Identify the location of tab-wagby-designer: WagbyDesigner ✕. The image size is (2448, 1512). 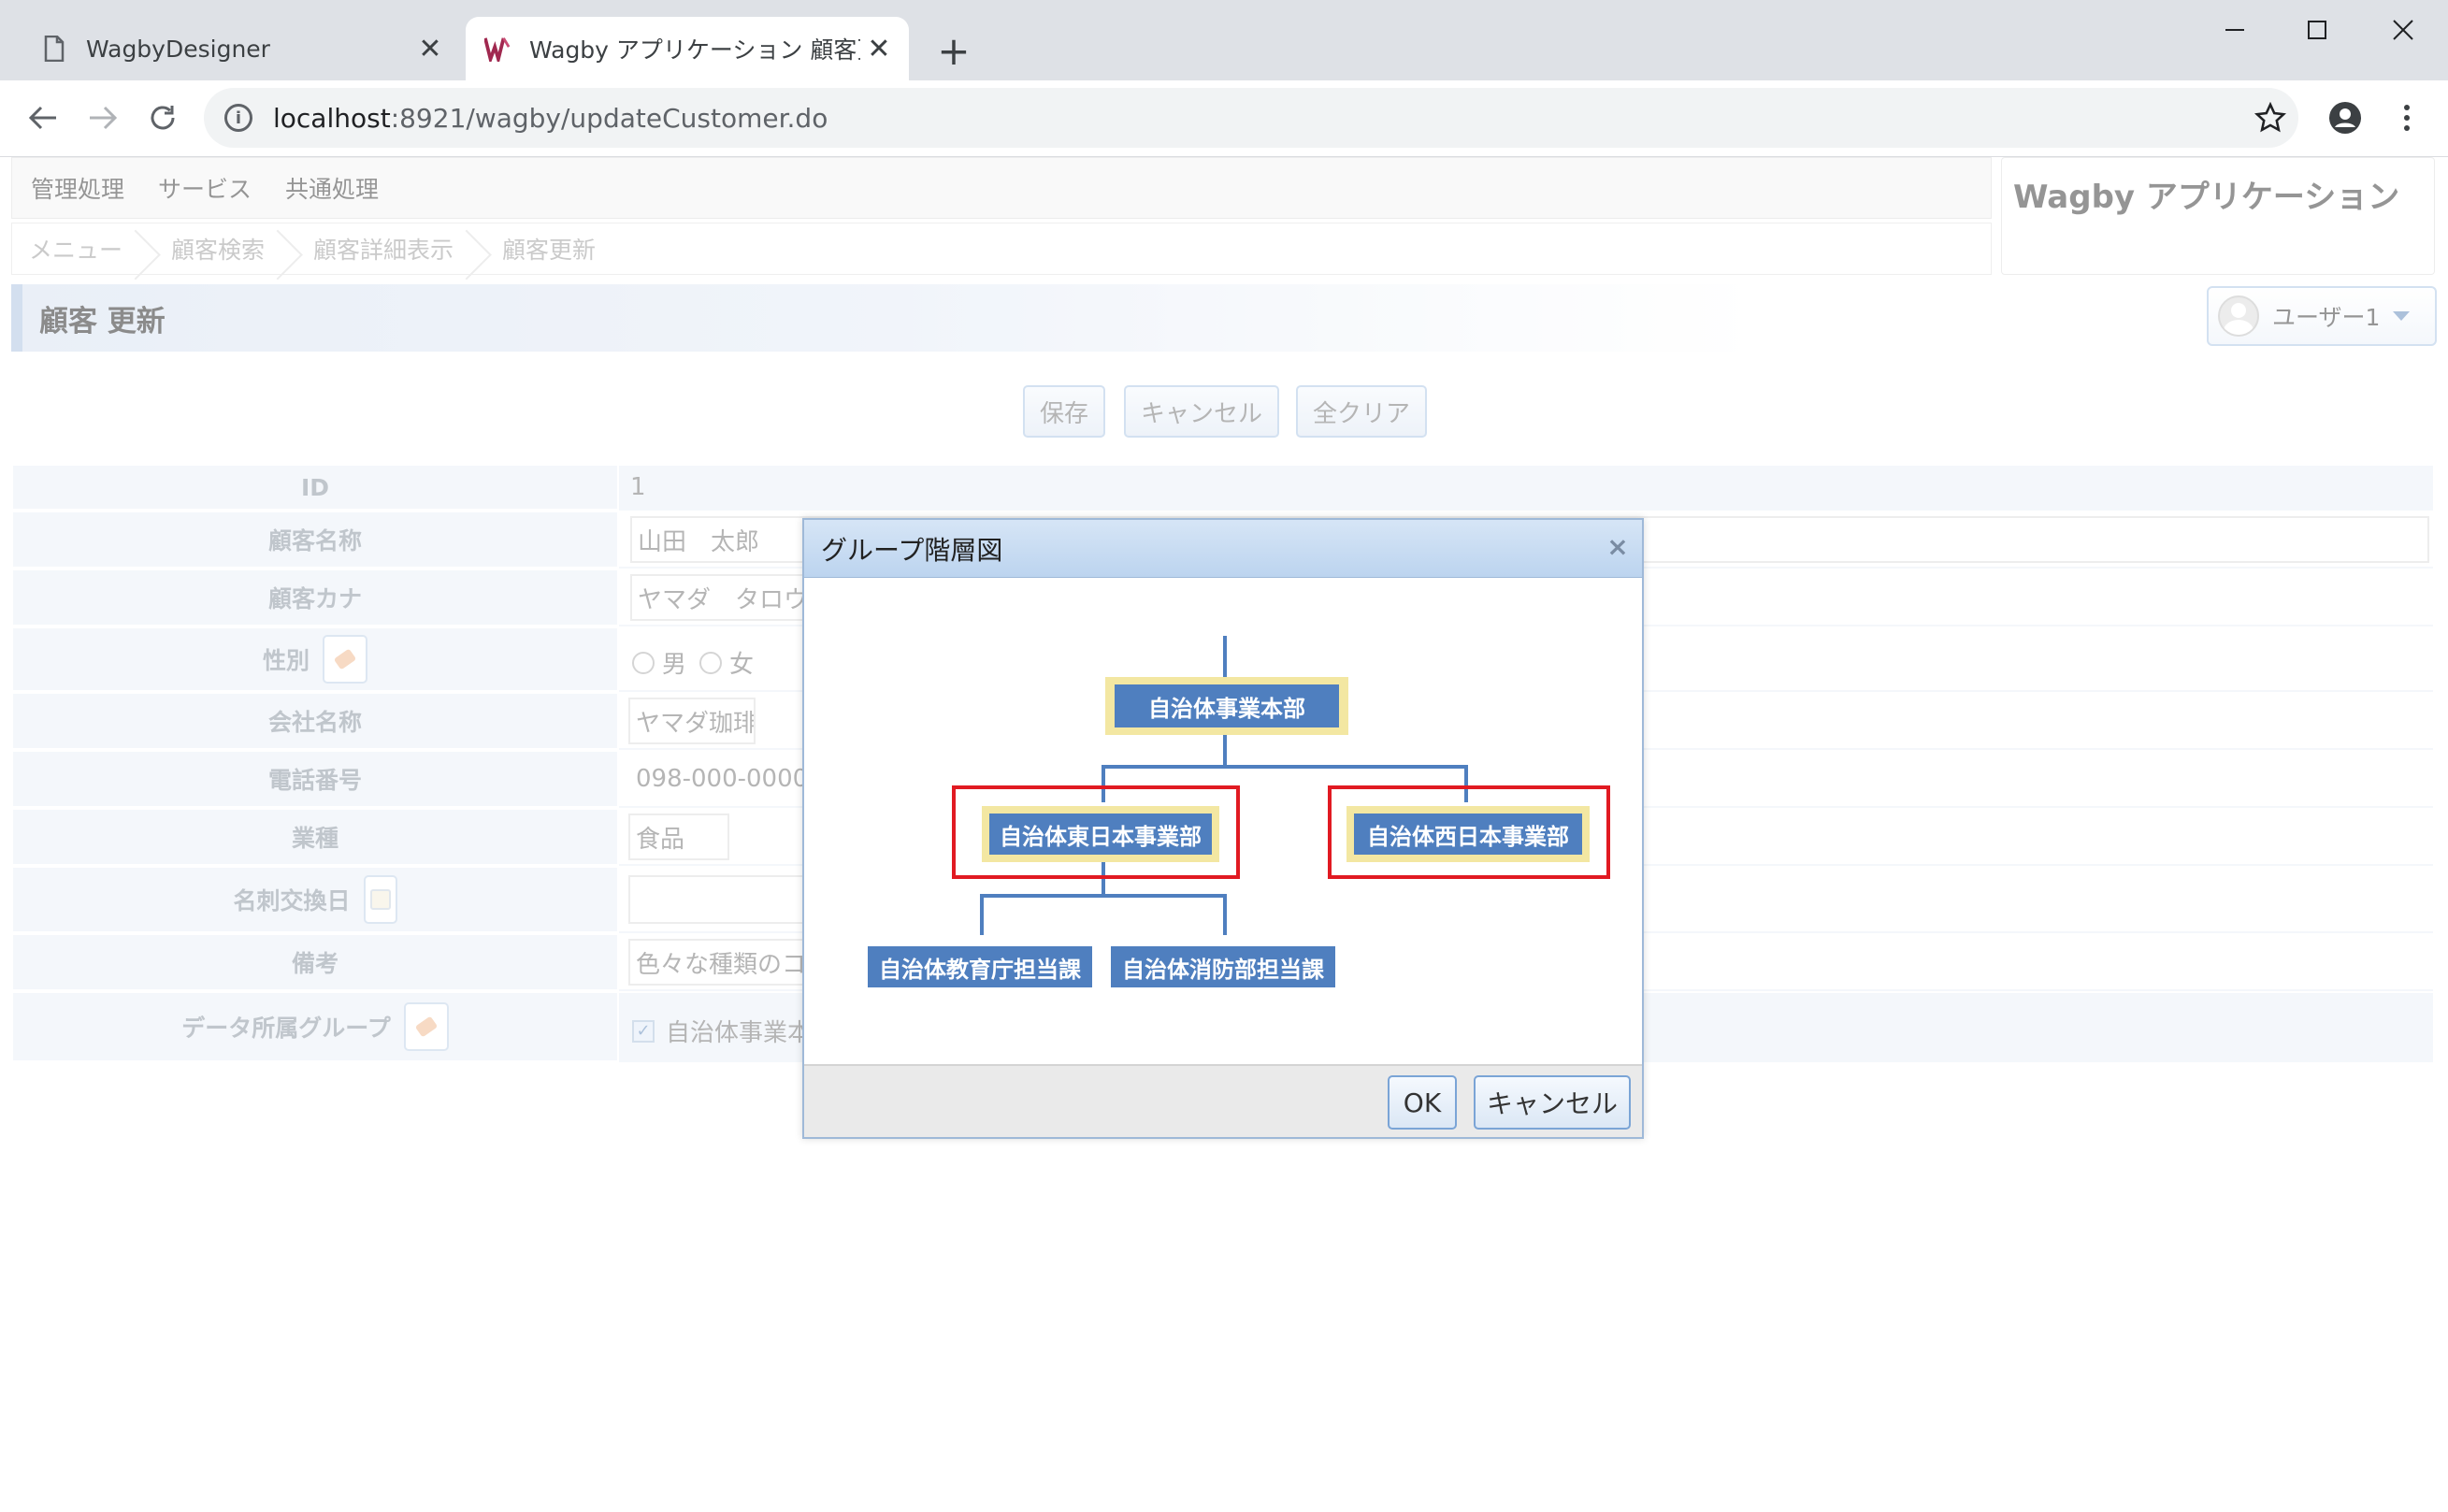
(241, 48).